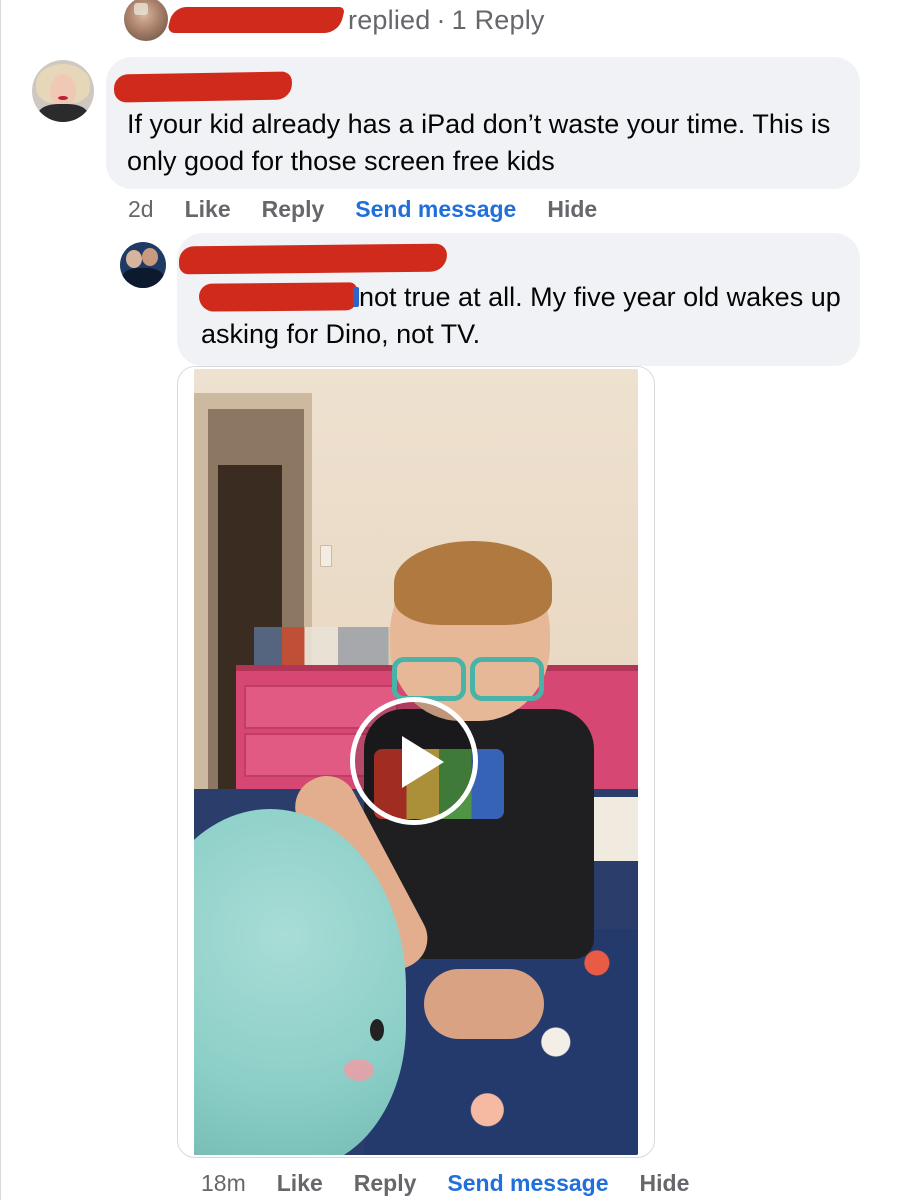 This screenshot has width=900, height=1200. I want to click on thread-line, so click(0, 600).